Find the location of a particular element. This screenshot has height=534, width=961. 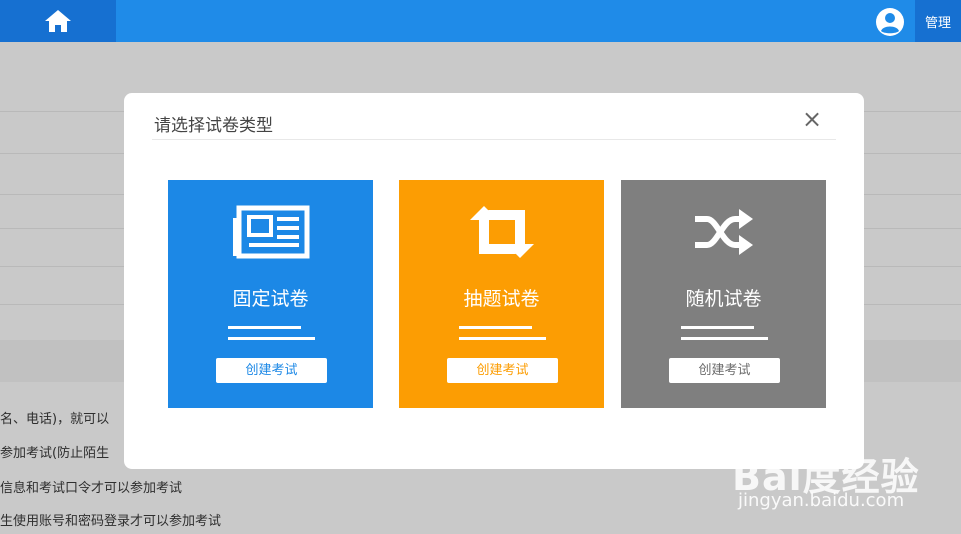

manage-button: 管理 is located at coordinates (938, 21).